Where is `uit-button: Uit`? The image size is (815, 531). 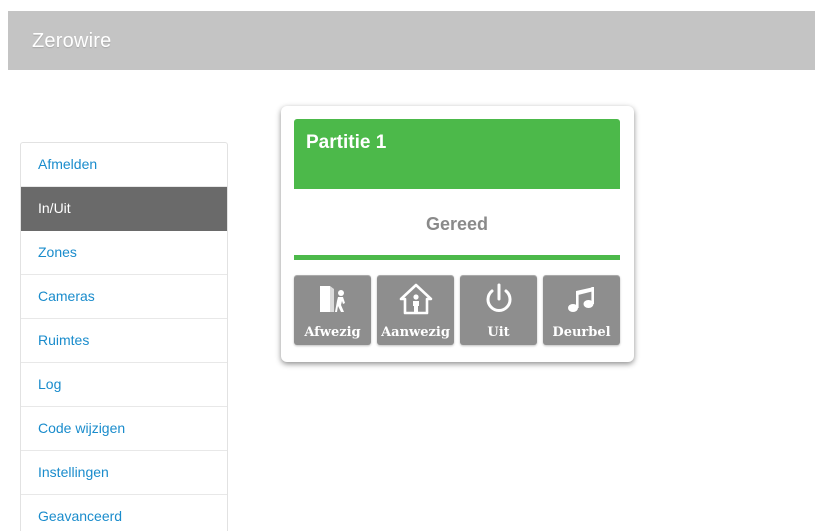
uit-button: Uit is located at coordinates (498, 310).